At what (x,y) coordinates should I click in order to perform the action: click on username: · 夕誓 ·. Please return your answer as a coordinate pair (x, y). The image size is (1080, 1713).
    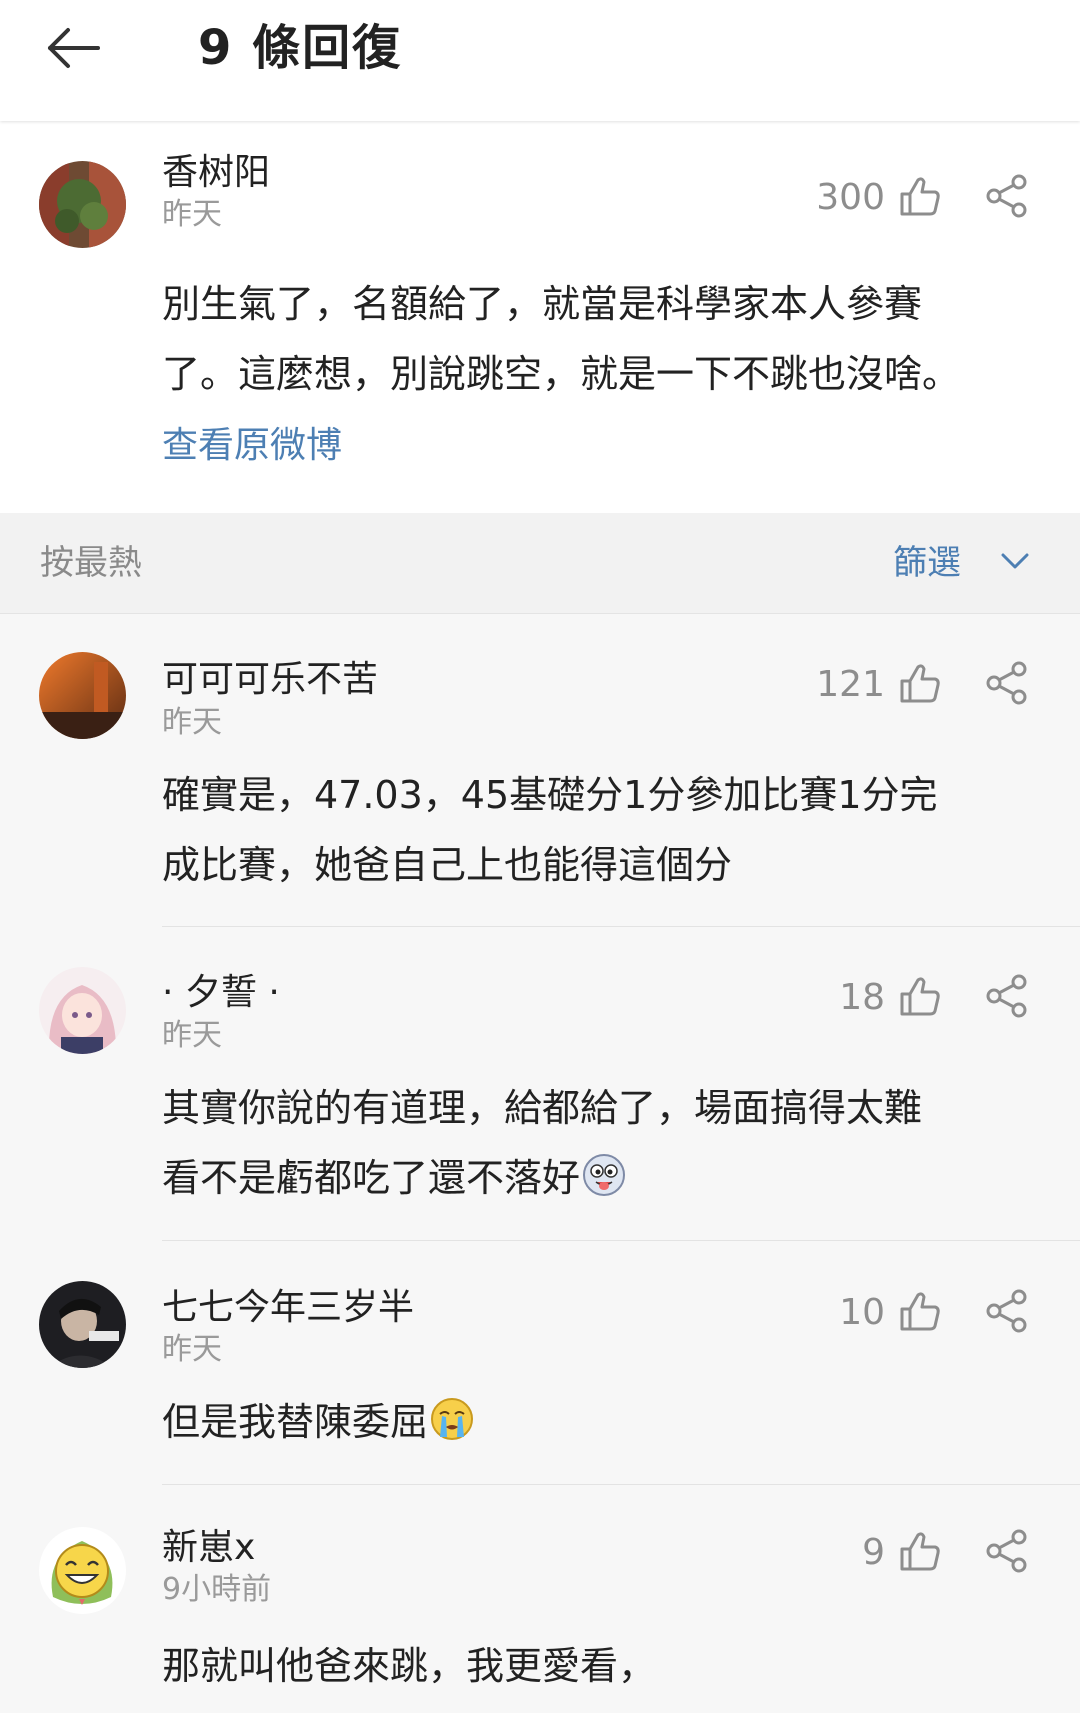
    Looking at the image, I should click on (221, 993).